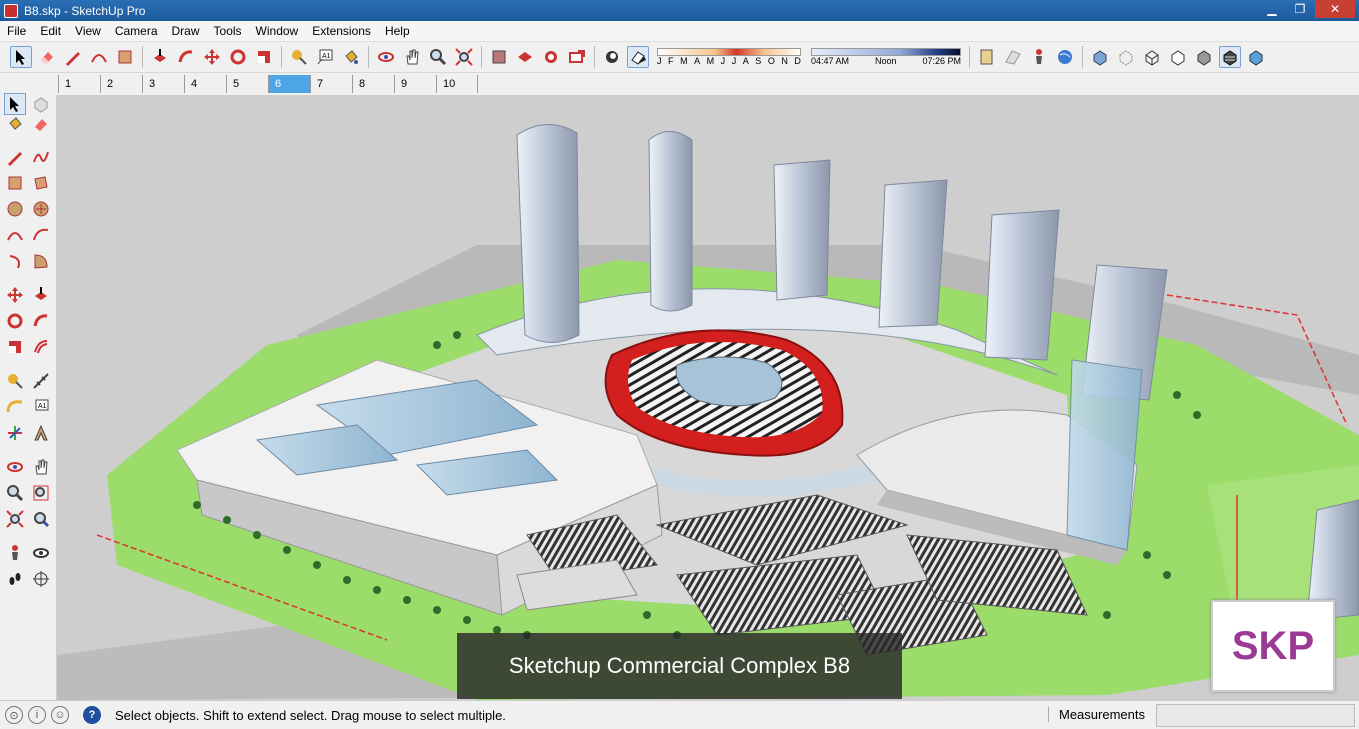 The image size is (1359, 729). I want to click on dimension-tool, so click(41, 381).